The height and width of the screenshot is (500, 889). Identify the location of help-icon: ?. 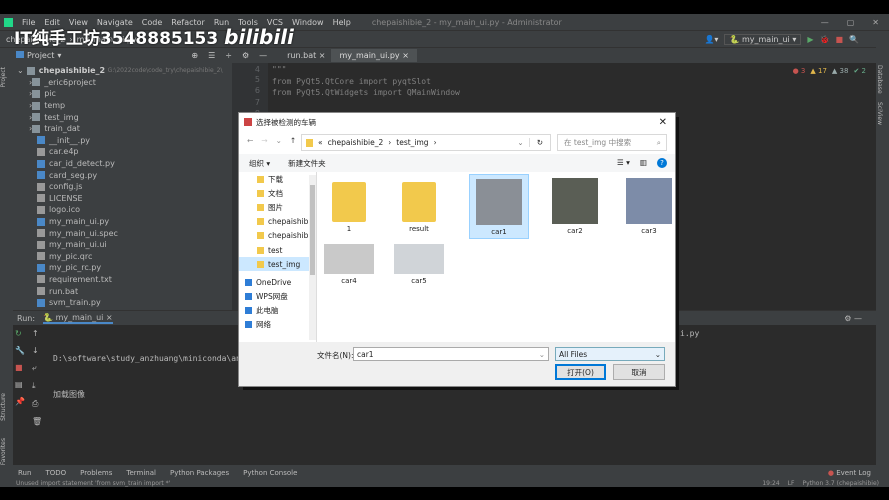
(662, 163).